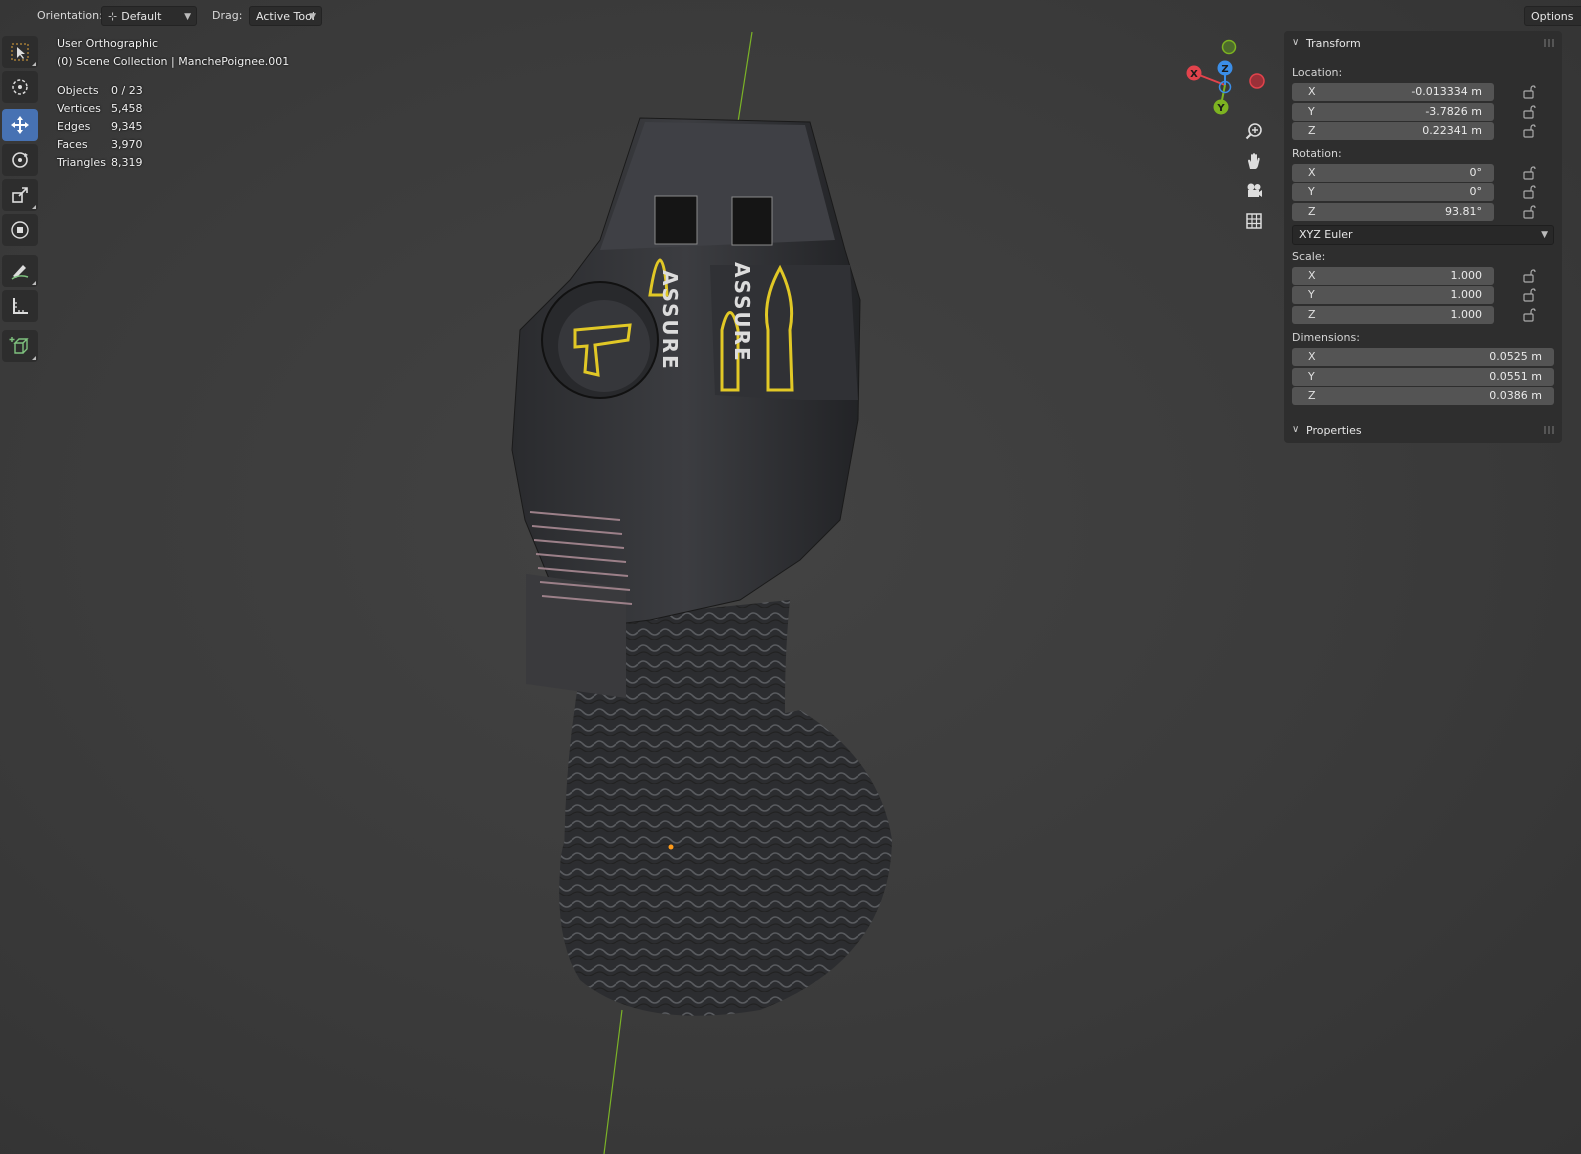 The height and width of the screenshot is (1154, 1581). I want to click on rotate-tool, so click(20, 160).